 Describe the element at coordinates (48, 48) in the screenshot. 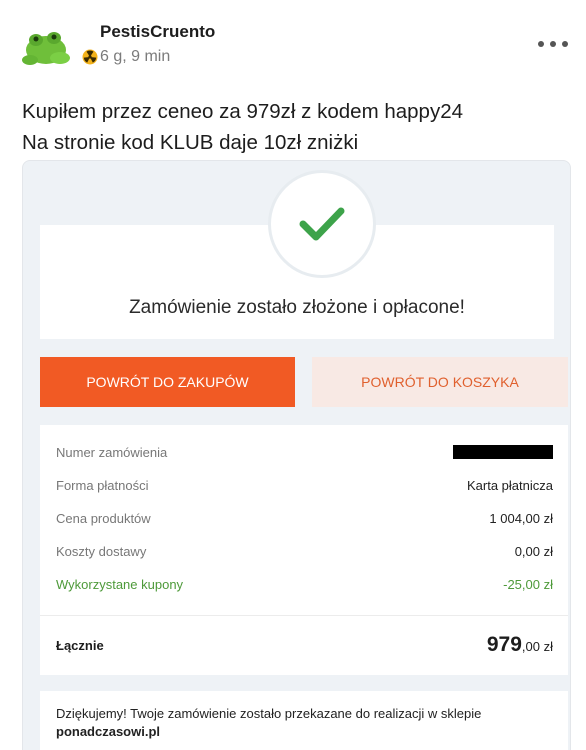

I see `green-frog-avatar-icon` at that location.